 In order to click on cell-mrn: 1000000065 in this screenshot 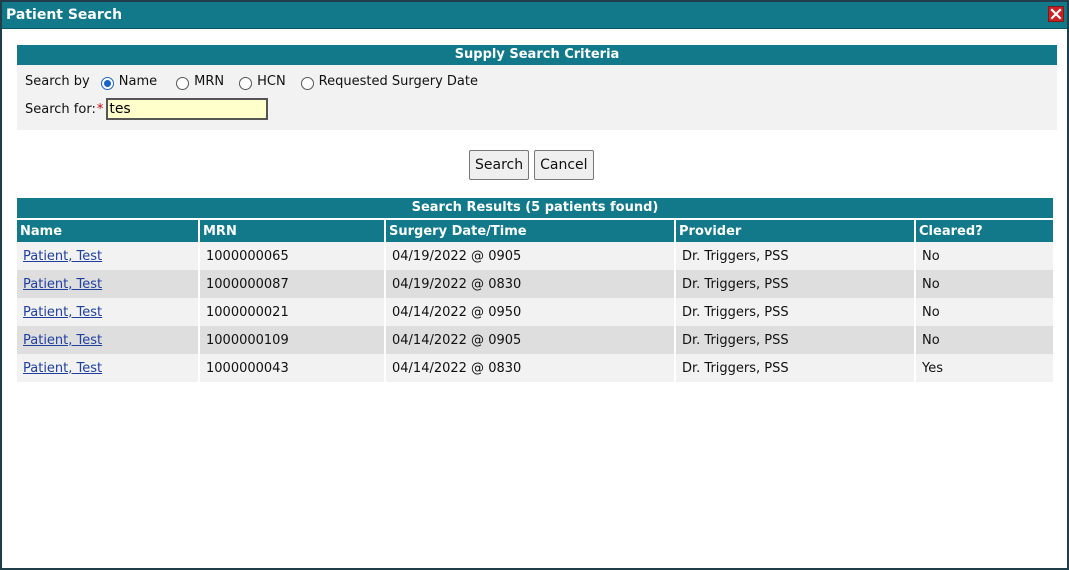, I will do `click(292, 256)`.